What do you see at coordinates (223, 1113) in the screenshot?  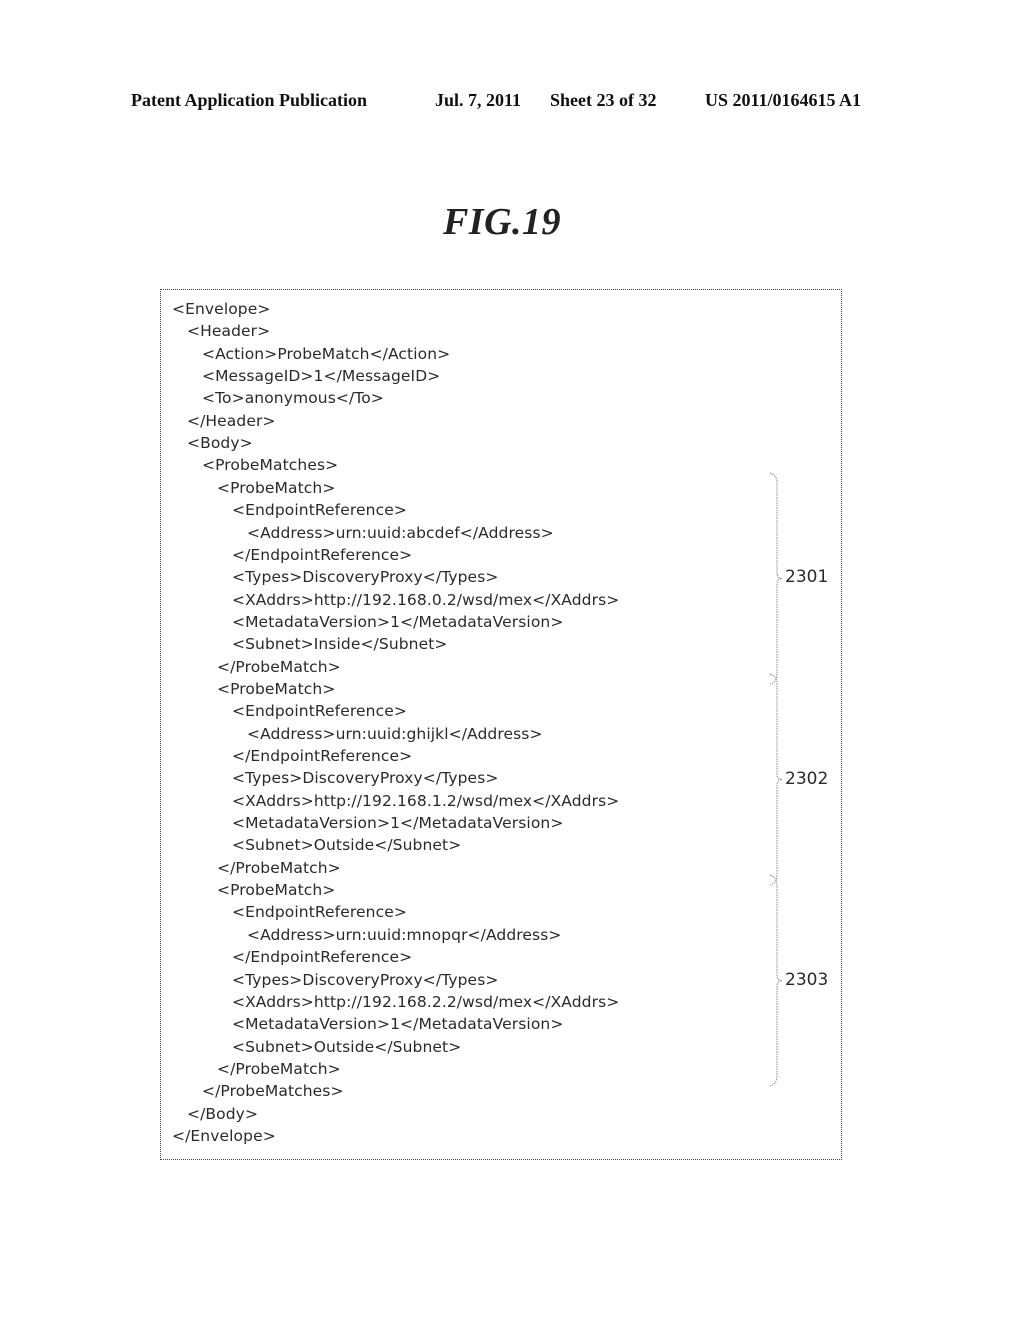 I see `code-line: </Body>` at bounding box center [223, 1113].